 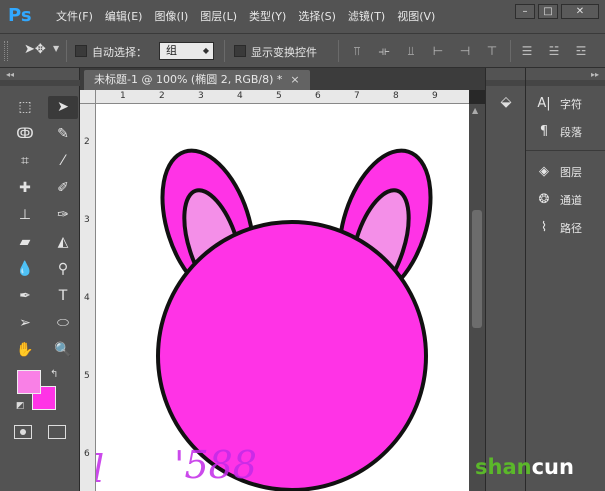 What do you see at coordinates (25, 134) in the screenshot?
I see `lasso-tool-icon: ↂ` at bounding box center [25, 134].